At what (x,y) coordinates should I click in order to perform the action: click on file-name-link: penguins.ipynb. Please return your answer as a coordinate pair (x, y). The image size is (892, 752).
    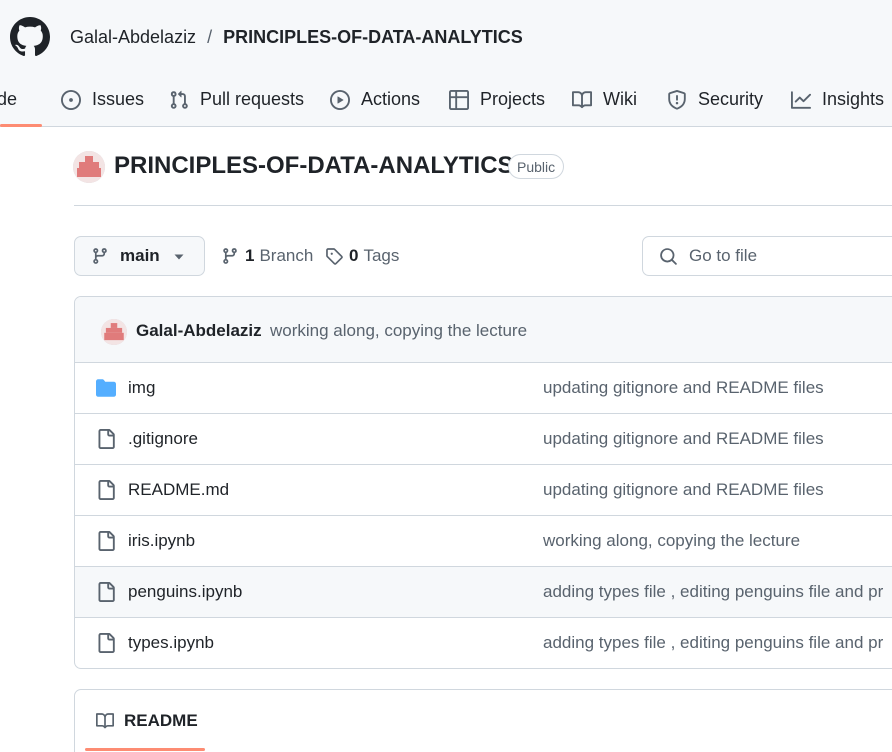
    Looking at the image, I should click on (185, 592).